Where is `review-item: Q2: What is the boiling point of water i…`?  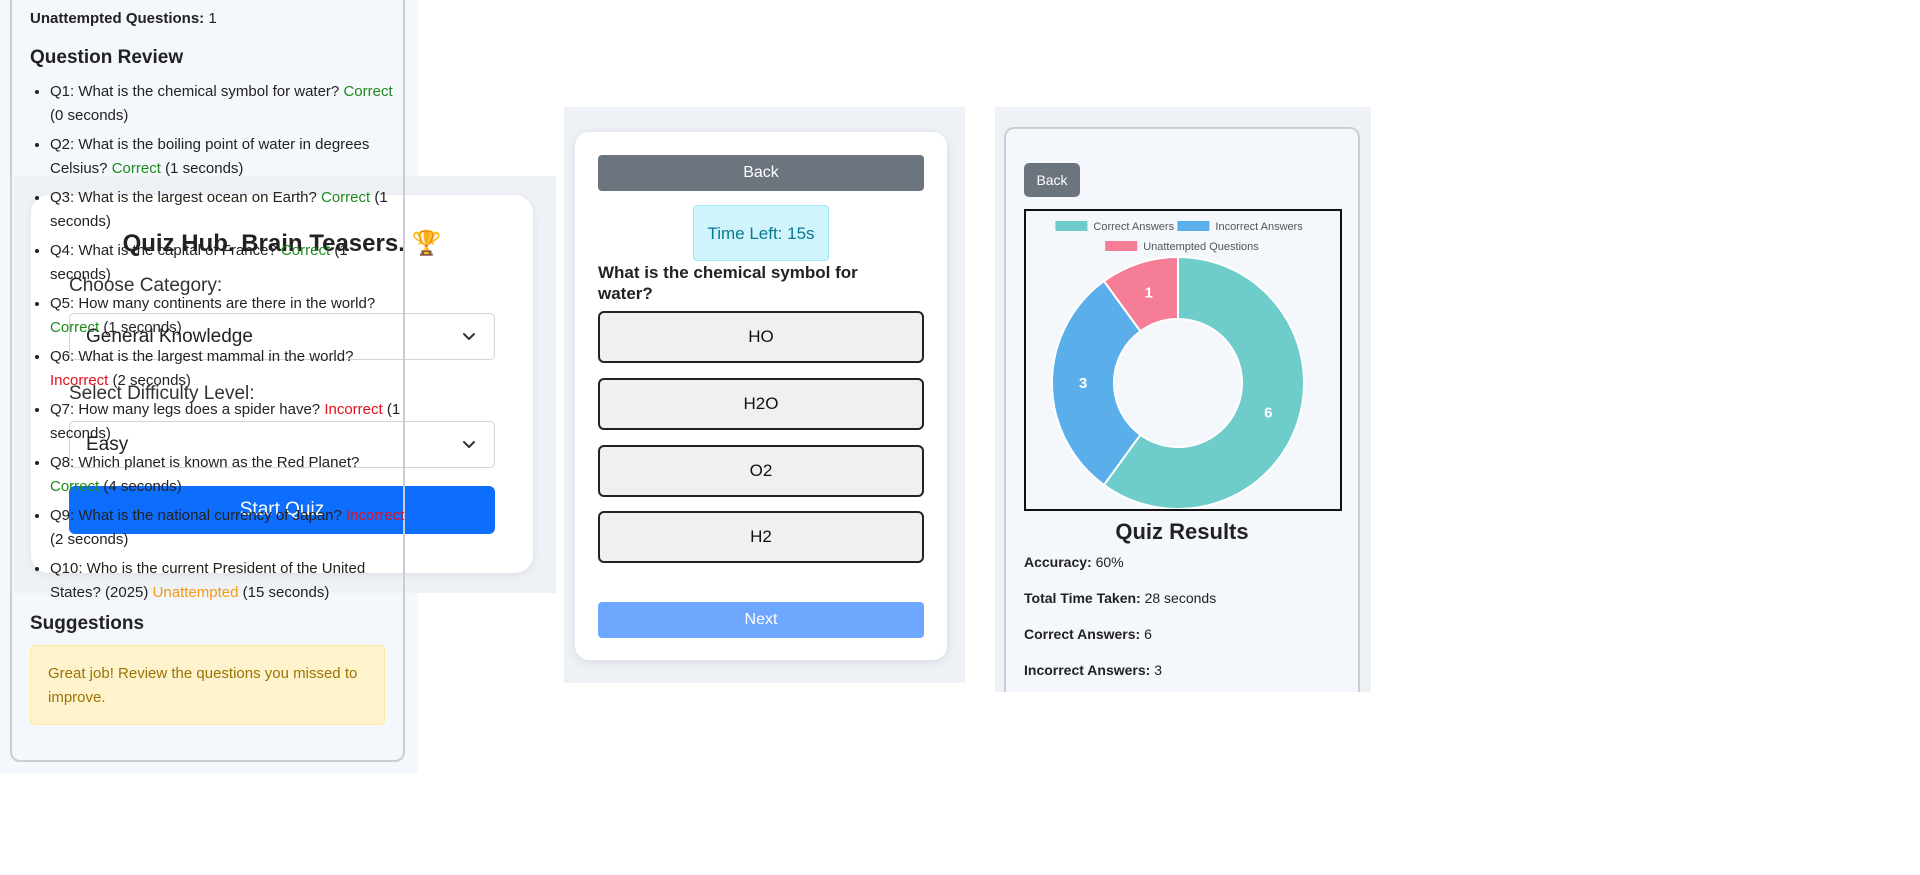
review-item: Q2: What is the boiling point of water i… is located at coordinates (230, 157).